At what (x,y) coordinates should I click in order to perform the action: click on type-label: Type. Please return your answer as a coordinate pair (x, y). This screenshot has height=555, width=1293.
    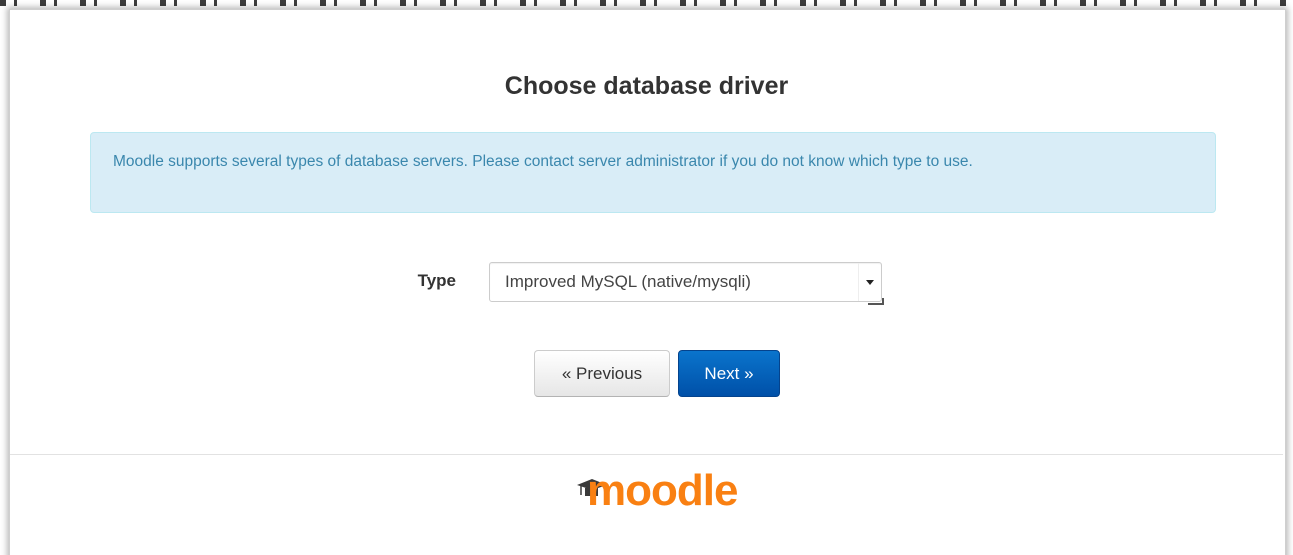
    Looking at the image, I should click on (436, 280).